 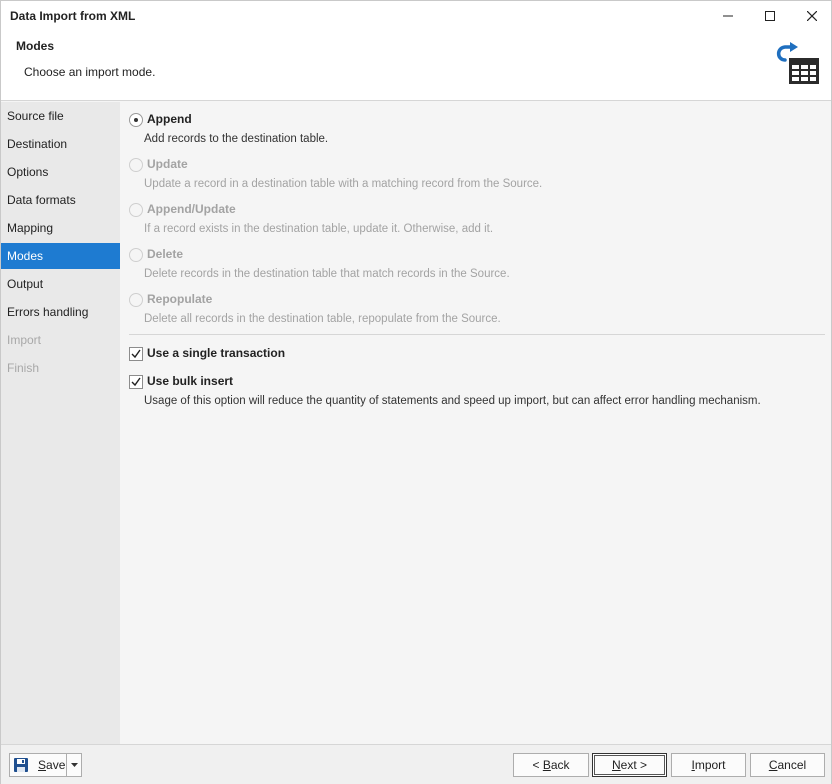 I want to click on save-label: Save, so click(x=52, y=765).